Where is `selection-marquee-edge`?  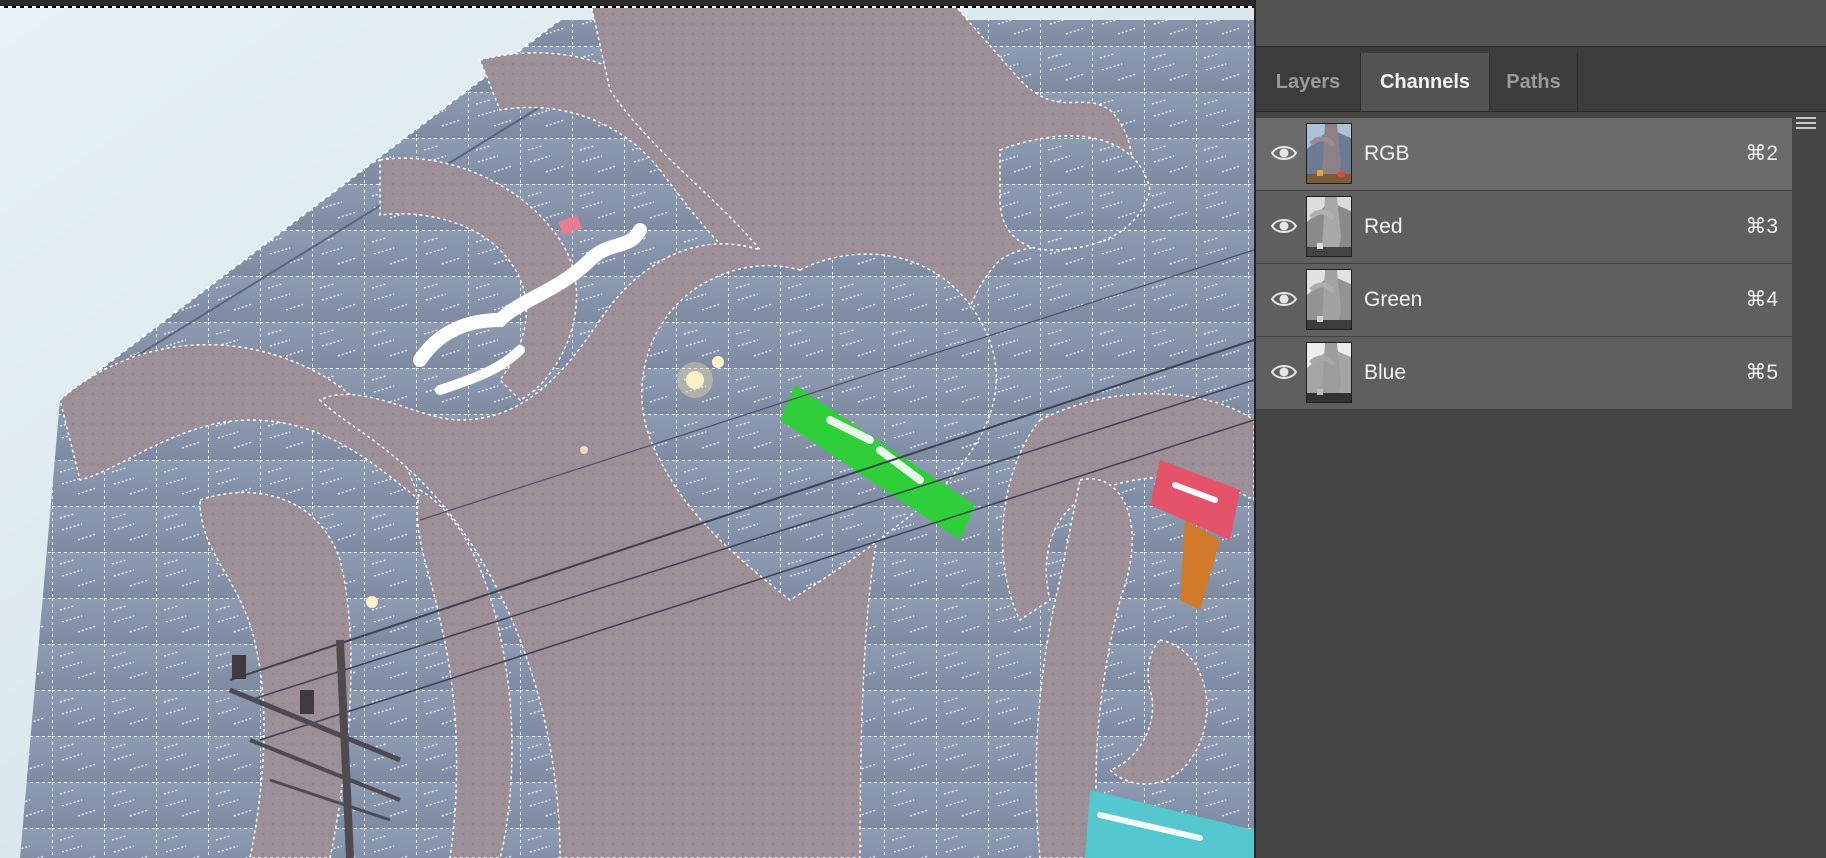
selection-marquee-edge is located at coordinates (627, 4).